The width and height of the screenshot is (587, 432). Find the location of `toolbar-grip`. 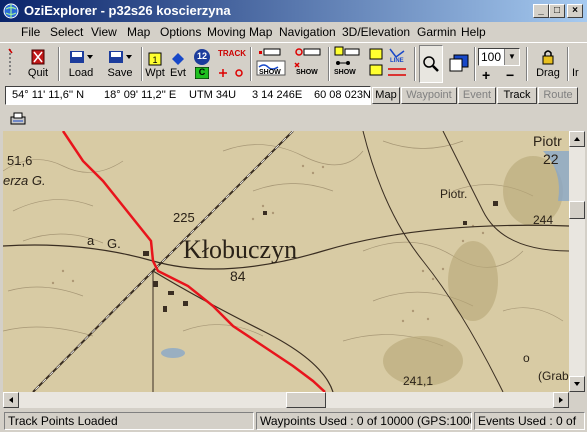

toolbar-grip is located at coordinates (11, 64).